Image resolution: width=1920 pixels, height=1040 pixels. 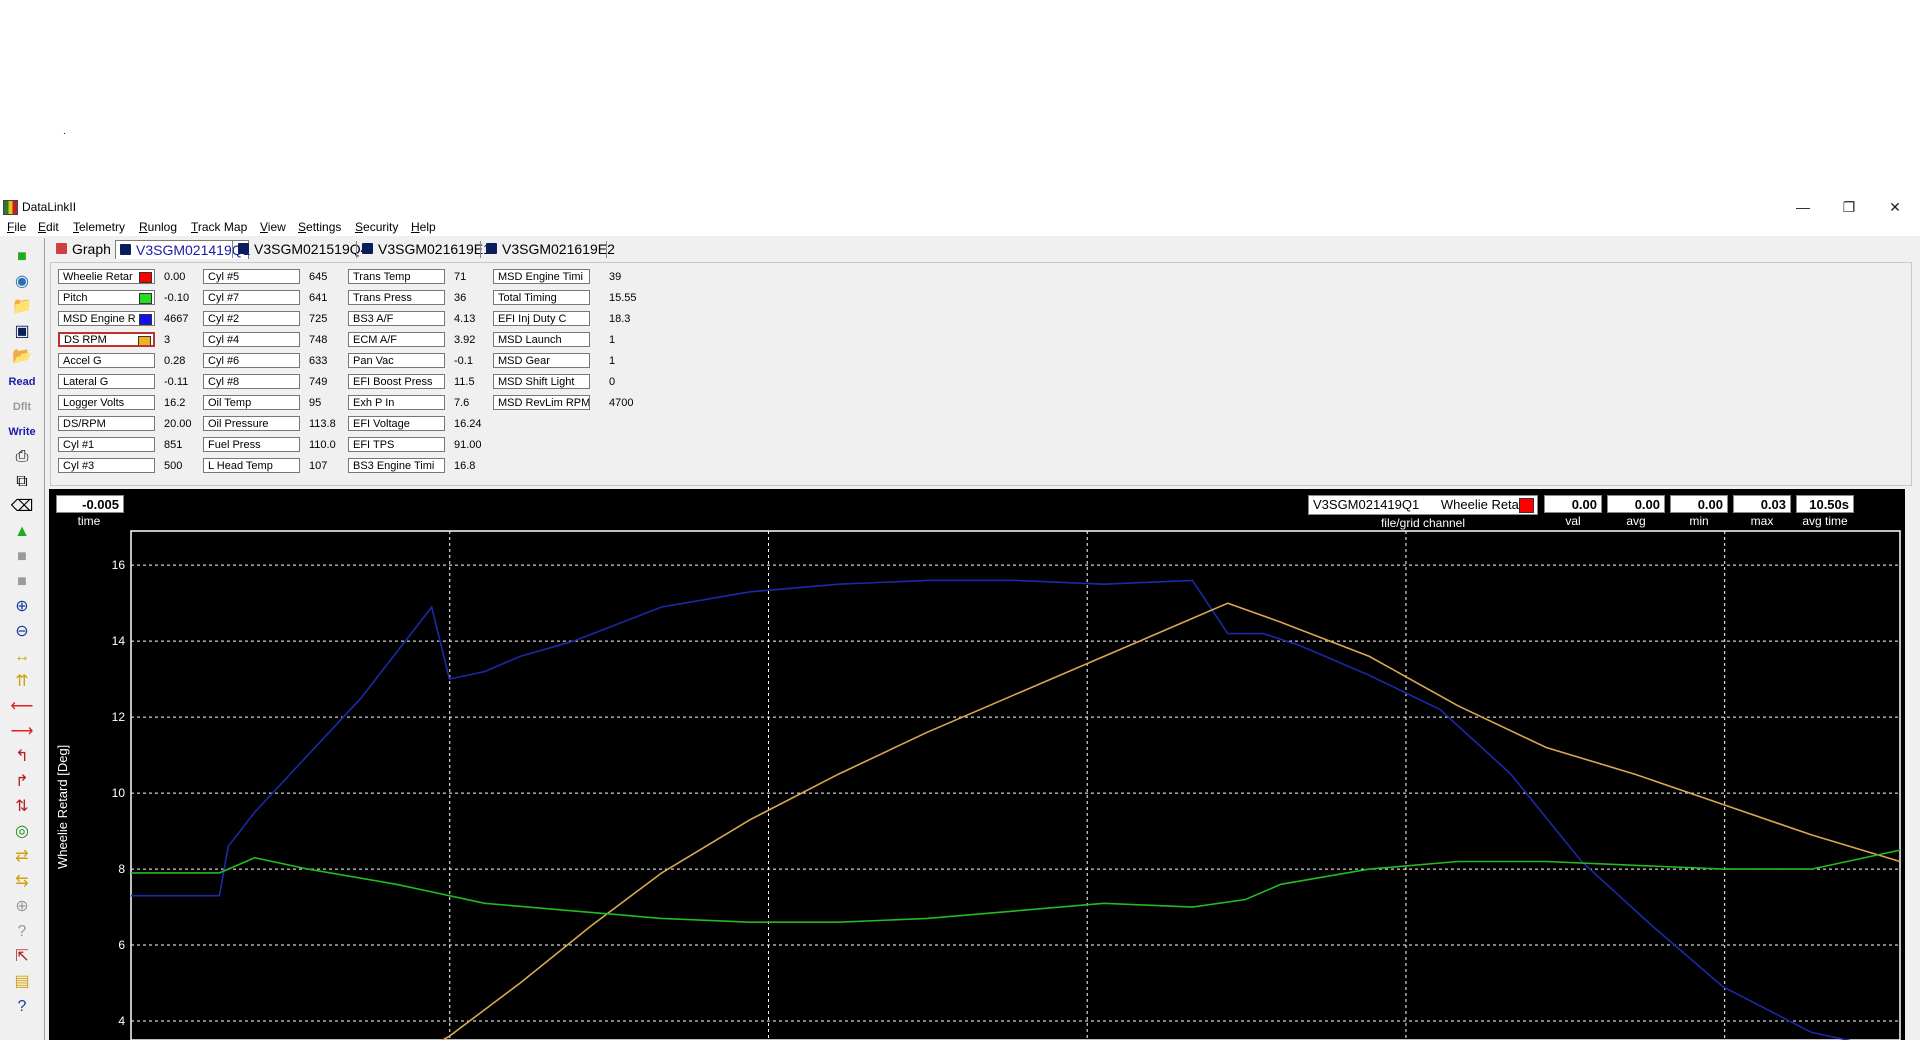 What do you see at coordinates (22, 432) in the screenshot?
I see `write-button: Write` at bounding box center [22, 432].